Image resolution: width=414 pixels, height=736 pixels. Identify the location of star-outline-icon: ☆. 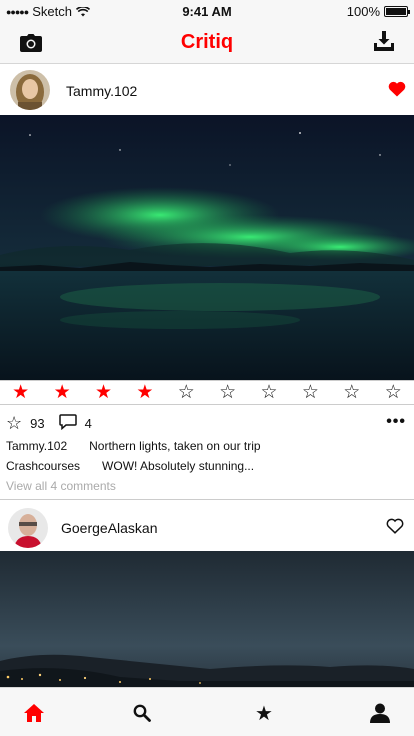
(14, 423).